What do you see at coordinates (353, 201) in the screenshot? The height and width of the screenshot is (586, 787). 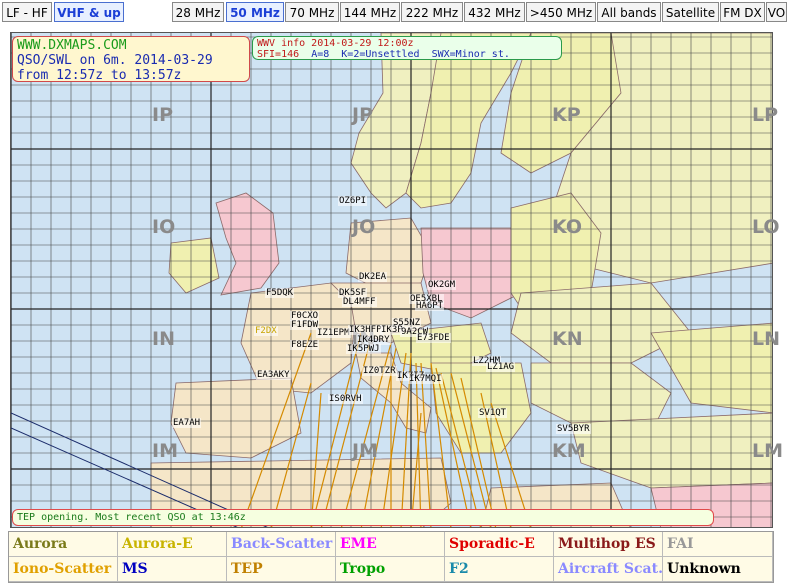 I see `callsign-label: OZ6PI` at bounding box center [353, 201].